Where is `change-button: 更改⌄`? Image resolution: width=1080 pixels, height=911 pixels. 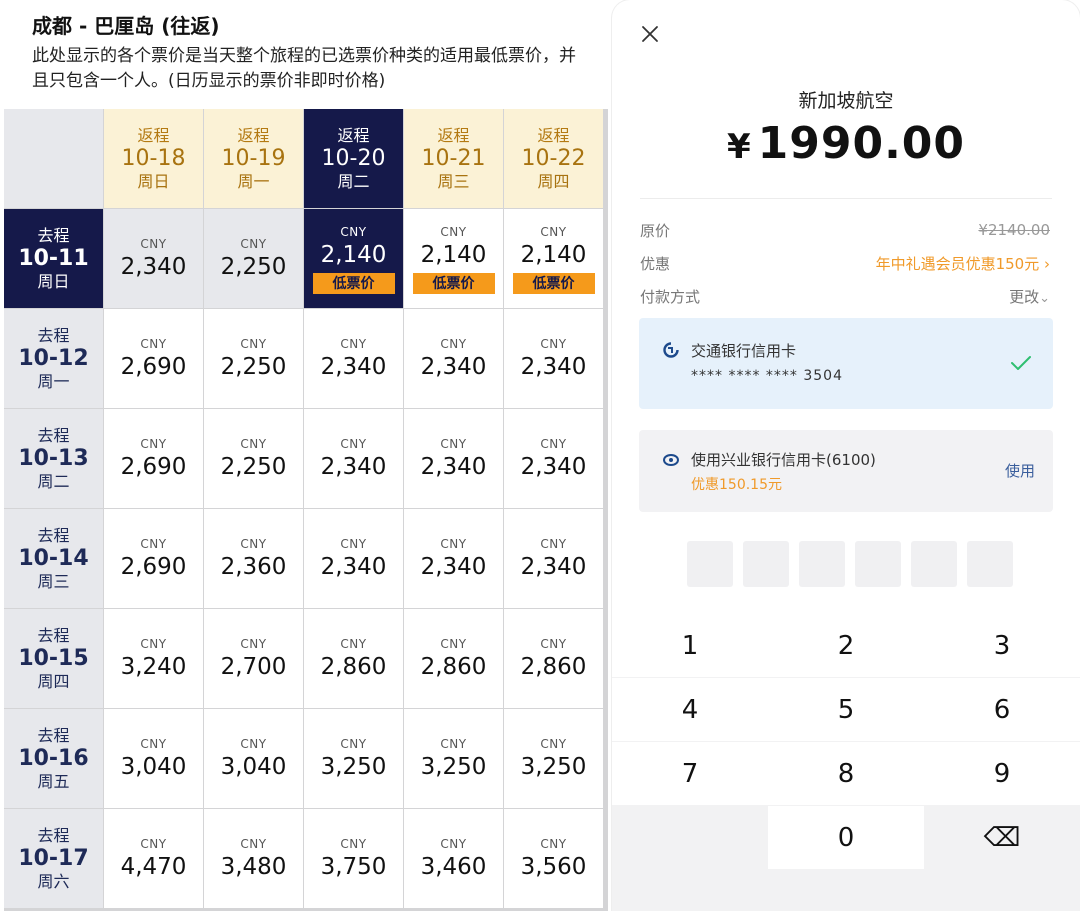 change-button: 更改⌄ is located at coordinates (1029, 296).